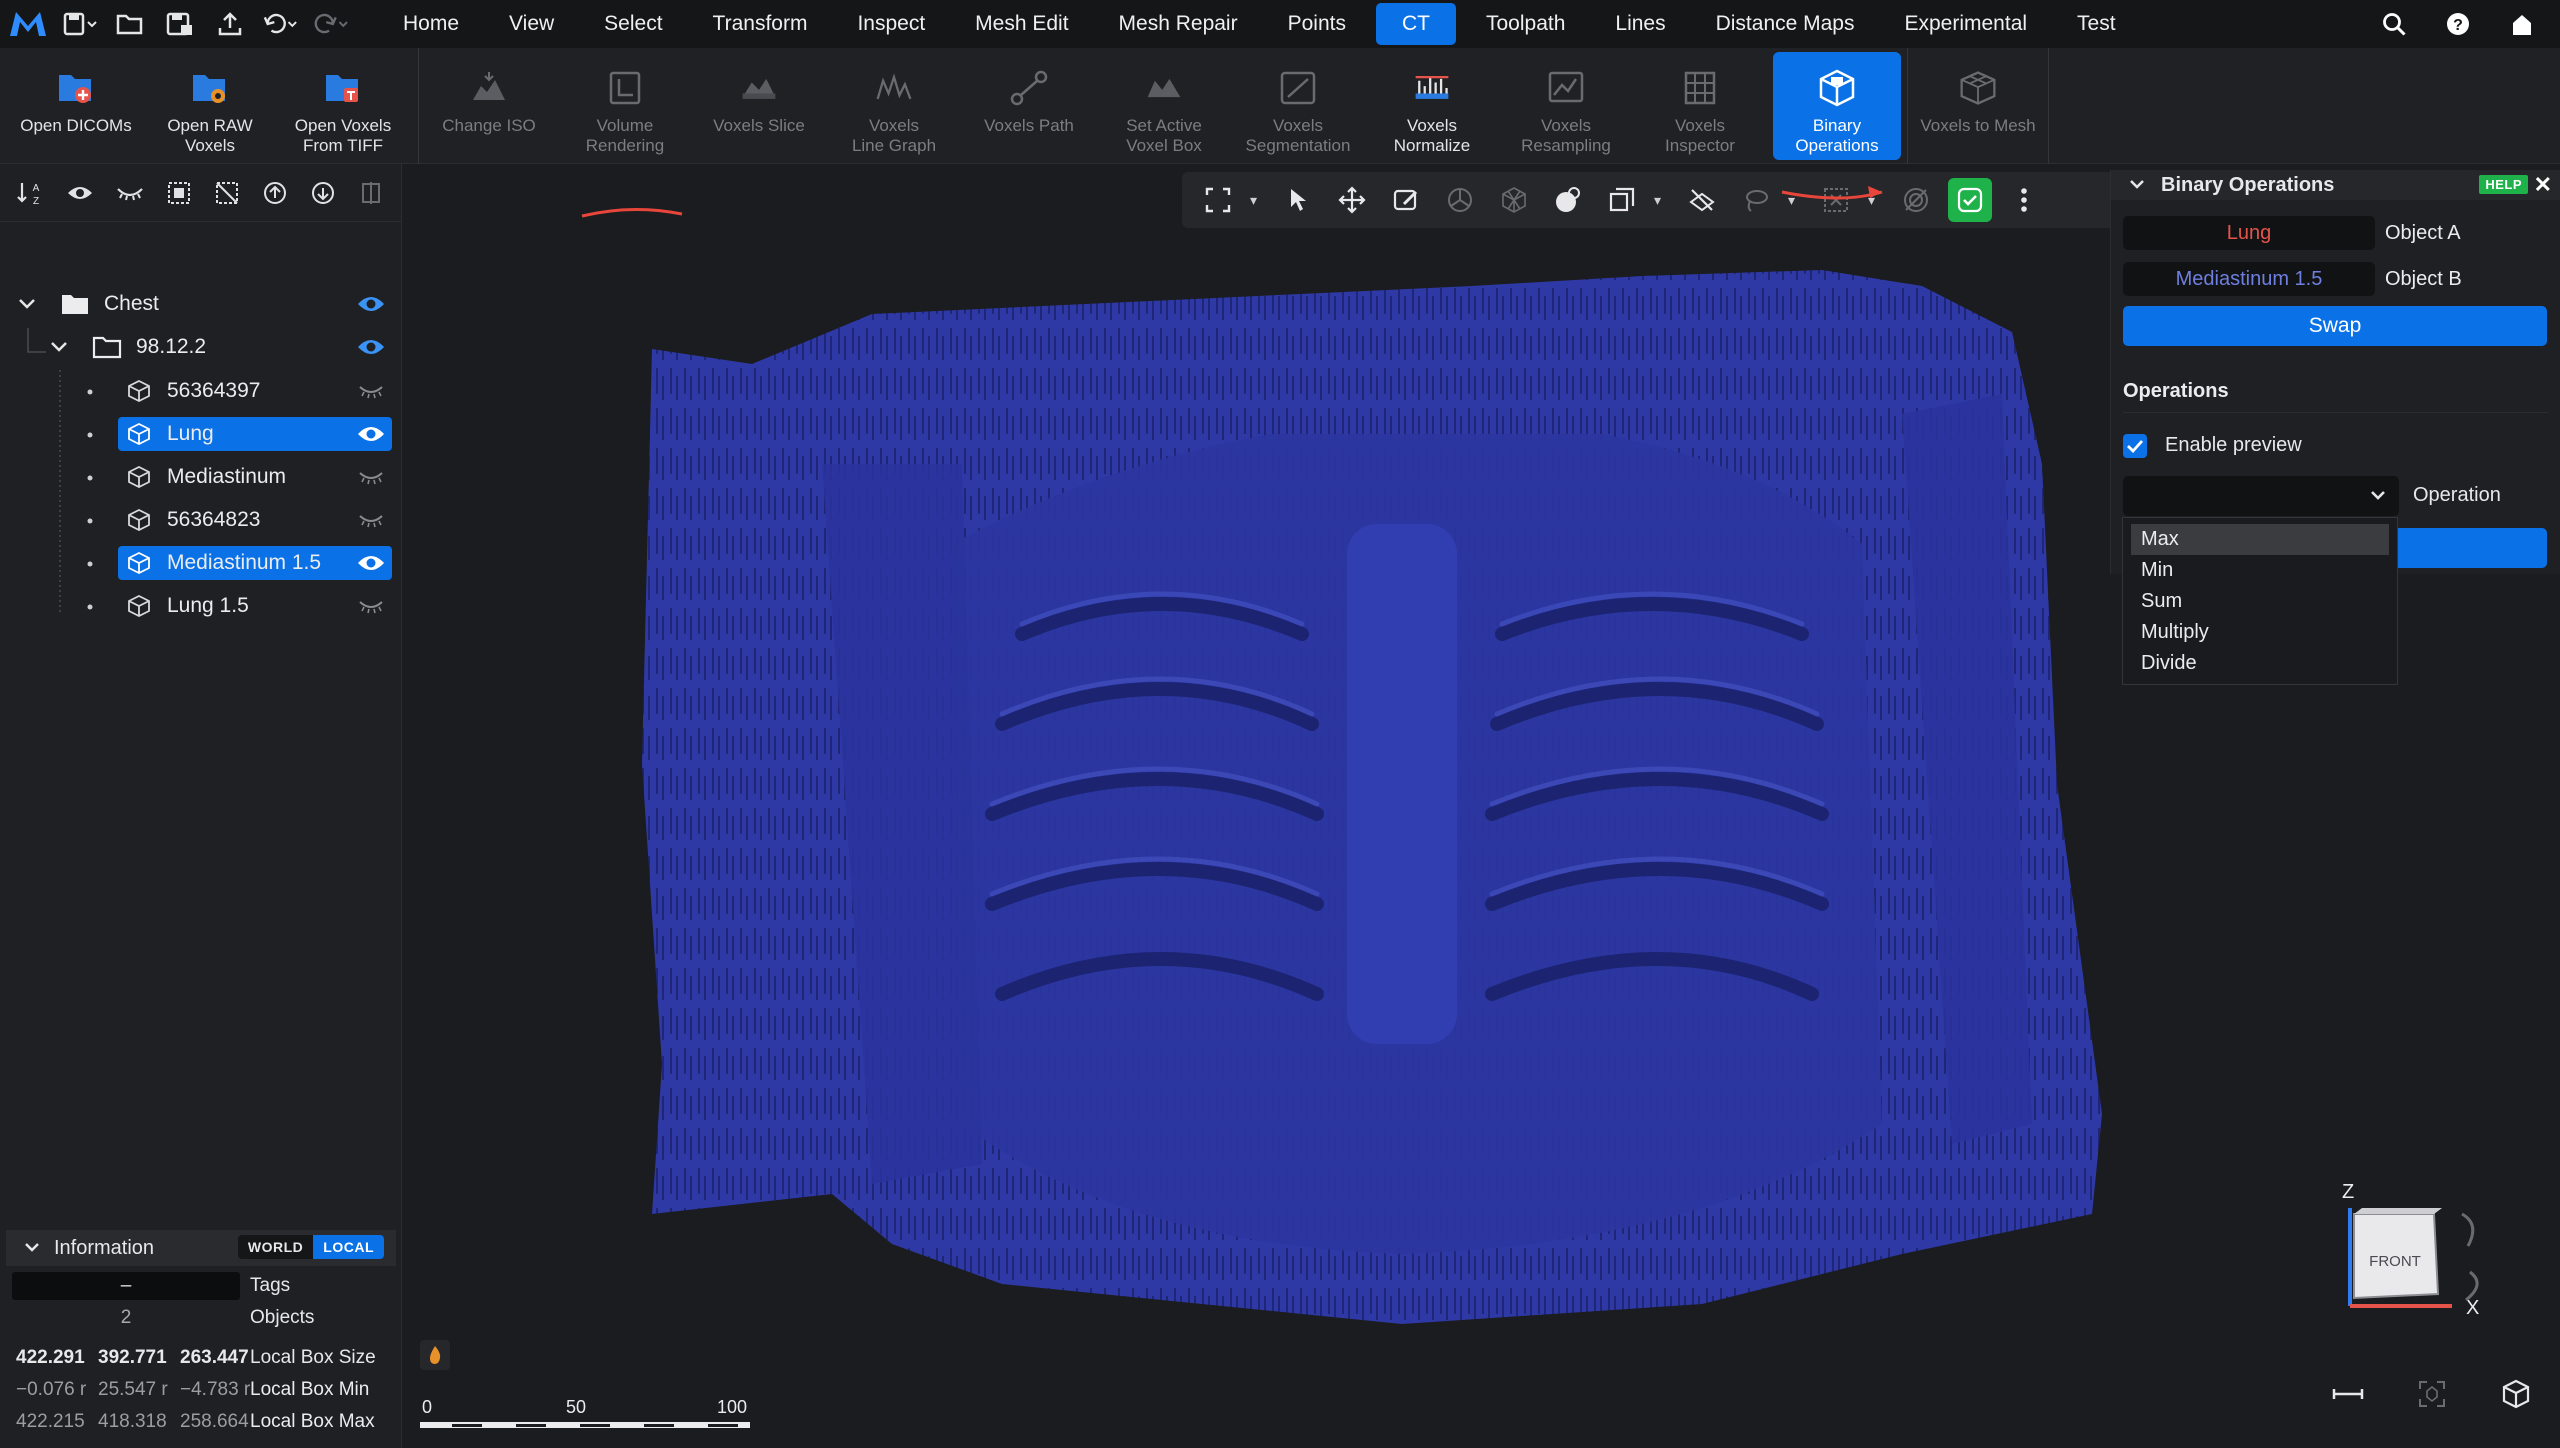 This screenshot has width=2560, height=1448. Describe the element at coordinates (1640, 24) in the screenshot. I see `menu-lines: Lines` at that location.